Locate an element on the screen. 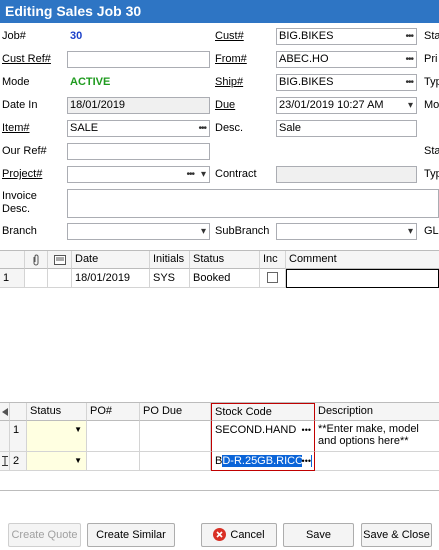 This screenshot has height=550, width=439. attachment-cell is located at coordinates (36, 278).